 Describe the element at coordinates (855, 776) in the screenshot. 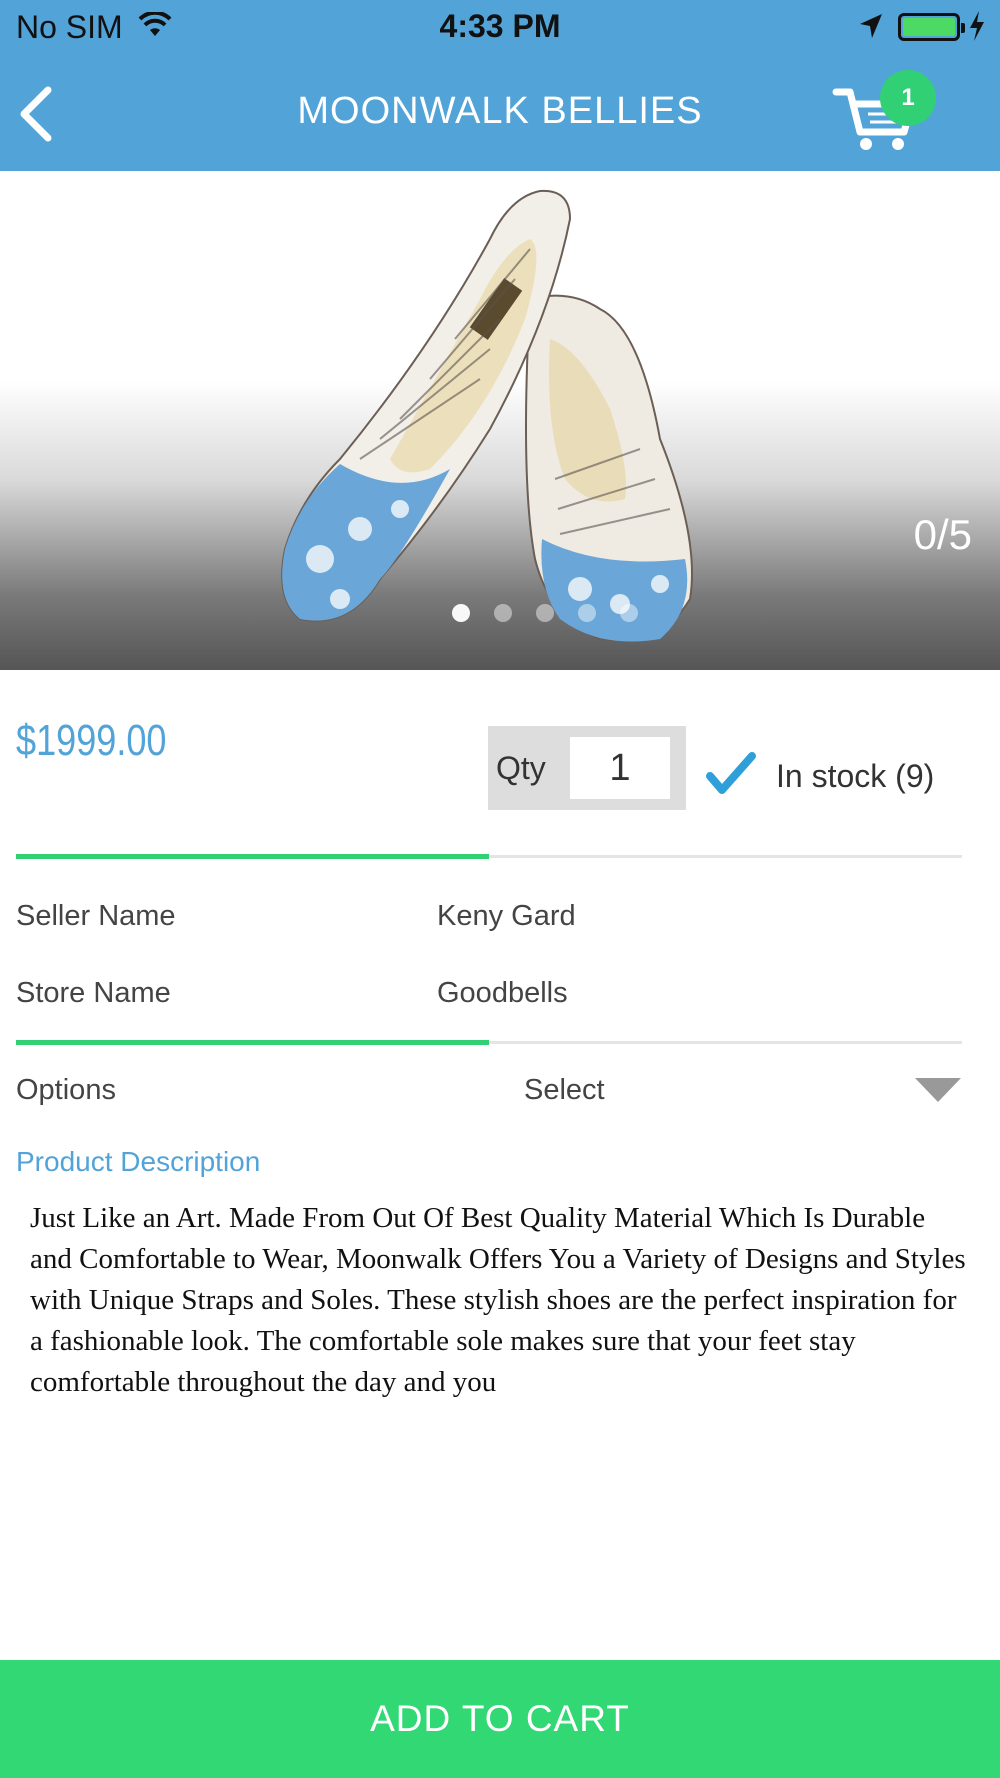

I see `stock-status: In stock (9)` at that location.